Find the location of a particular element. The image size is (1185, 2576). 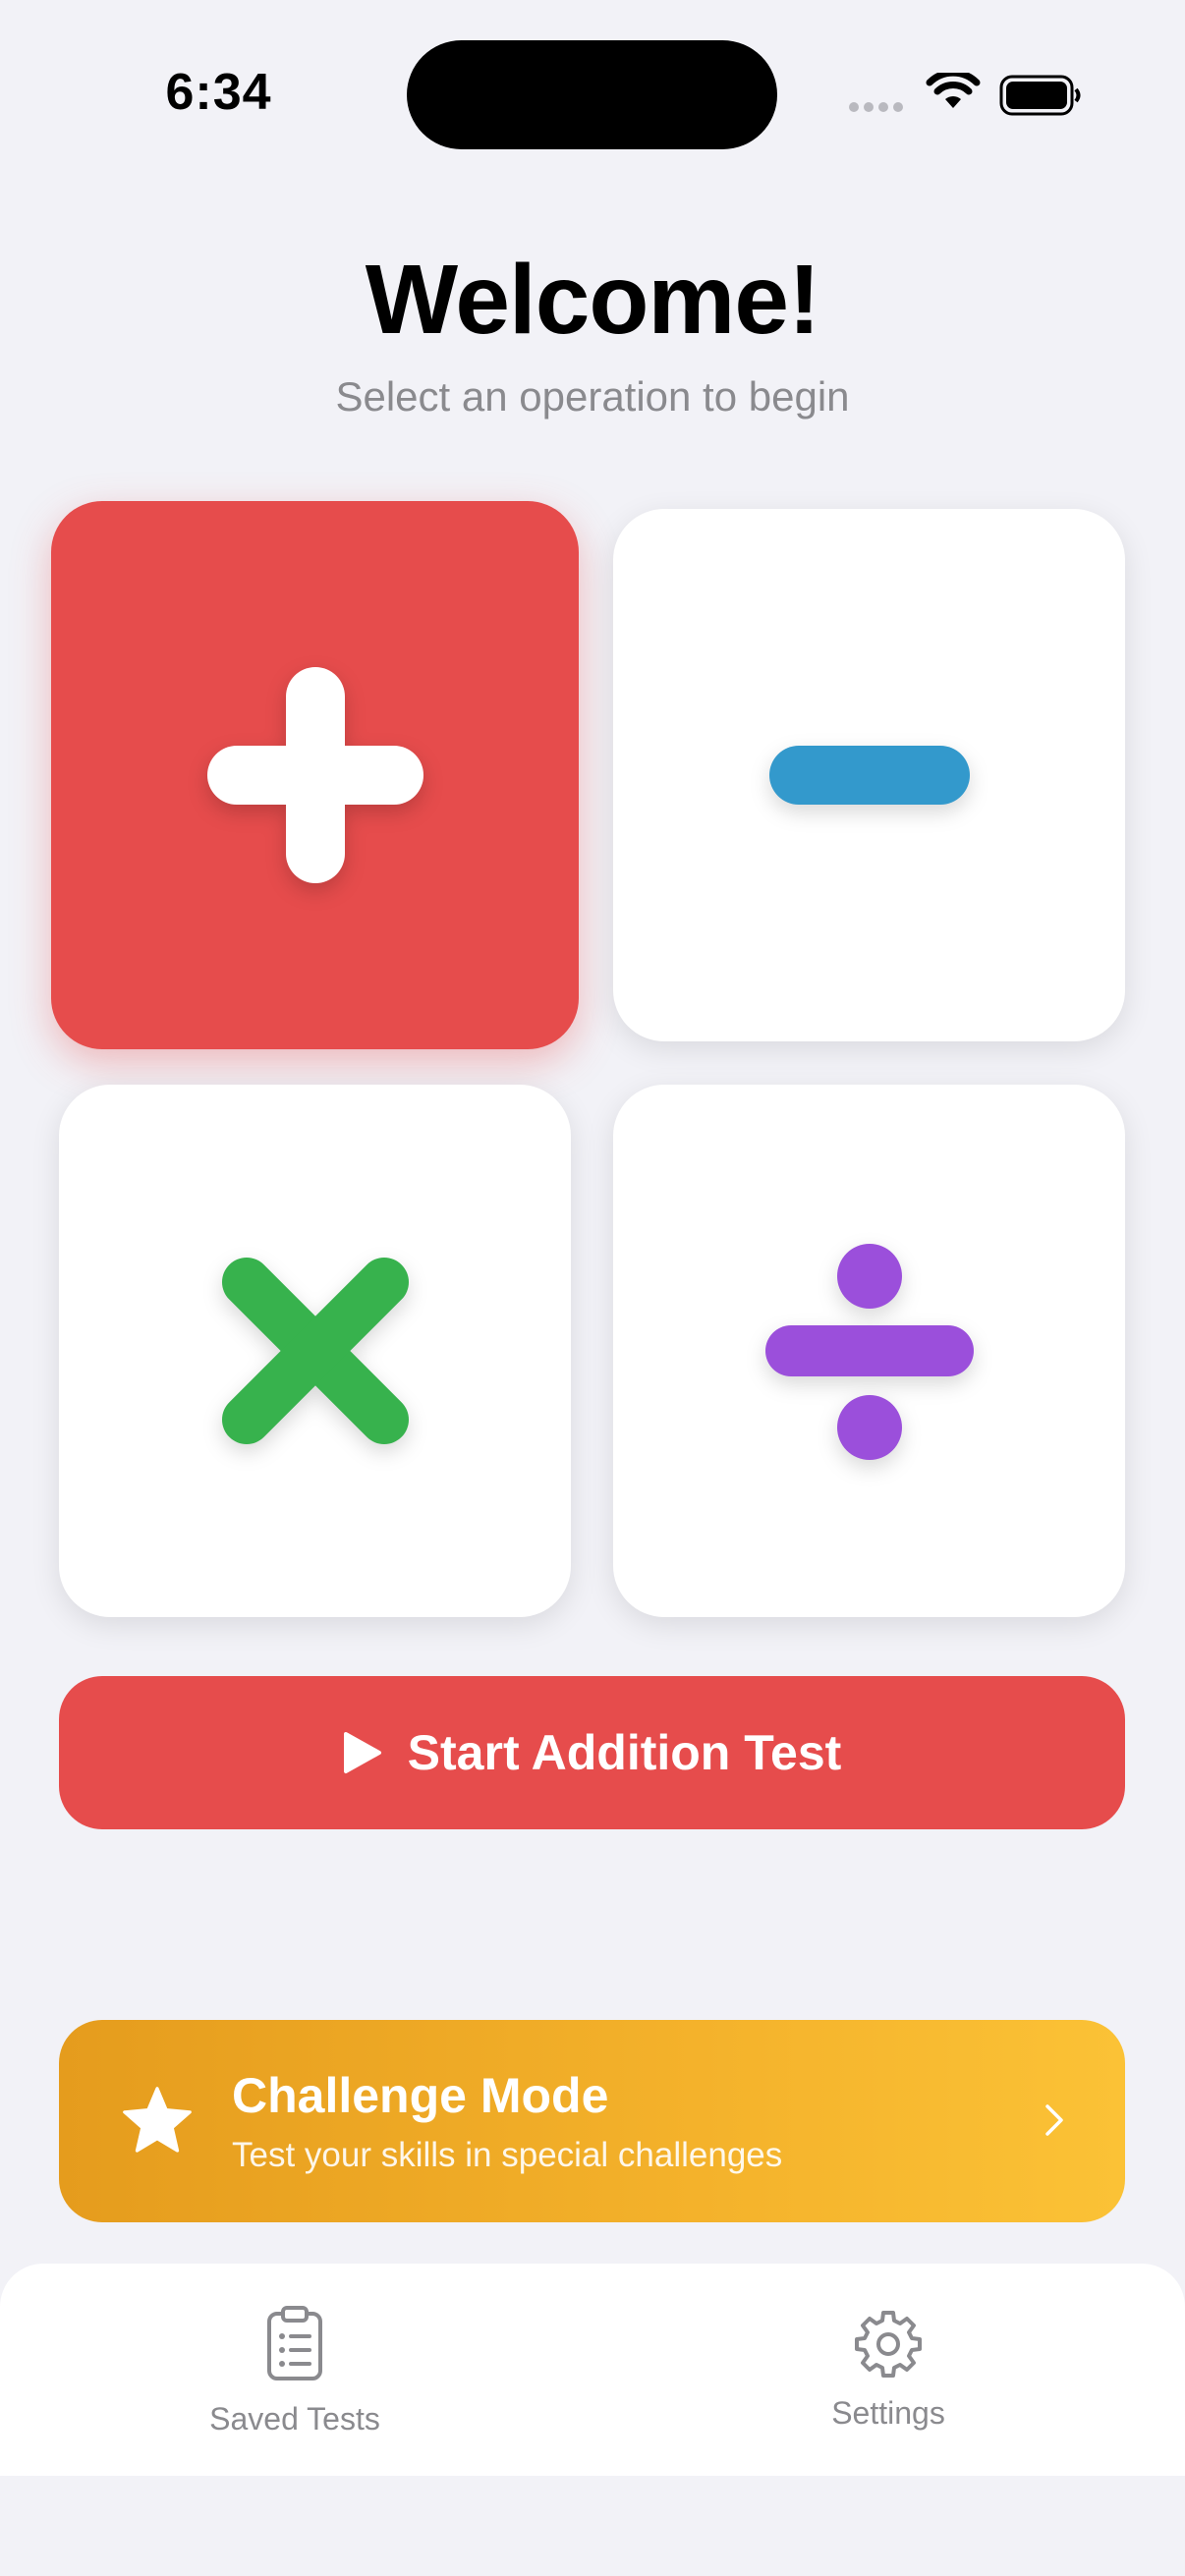

minus-icon is located at coordinates (869, 775).